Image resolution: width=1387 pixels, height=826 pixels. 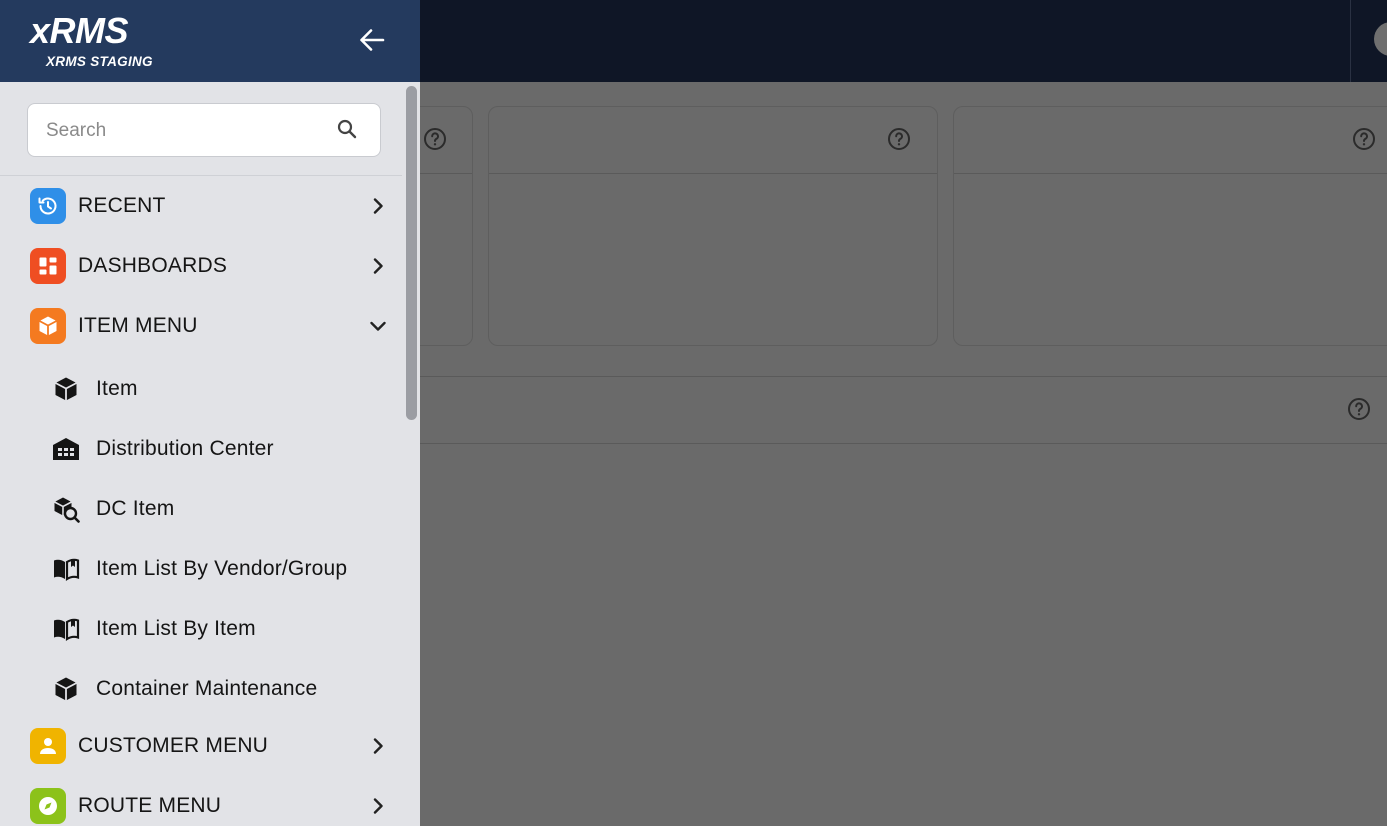 What do you see at coordinates (903, 410) in the screenshot?
I see `dashboard-panel` at bounding box center [903, 410].